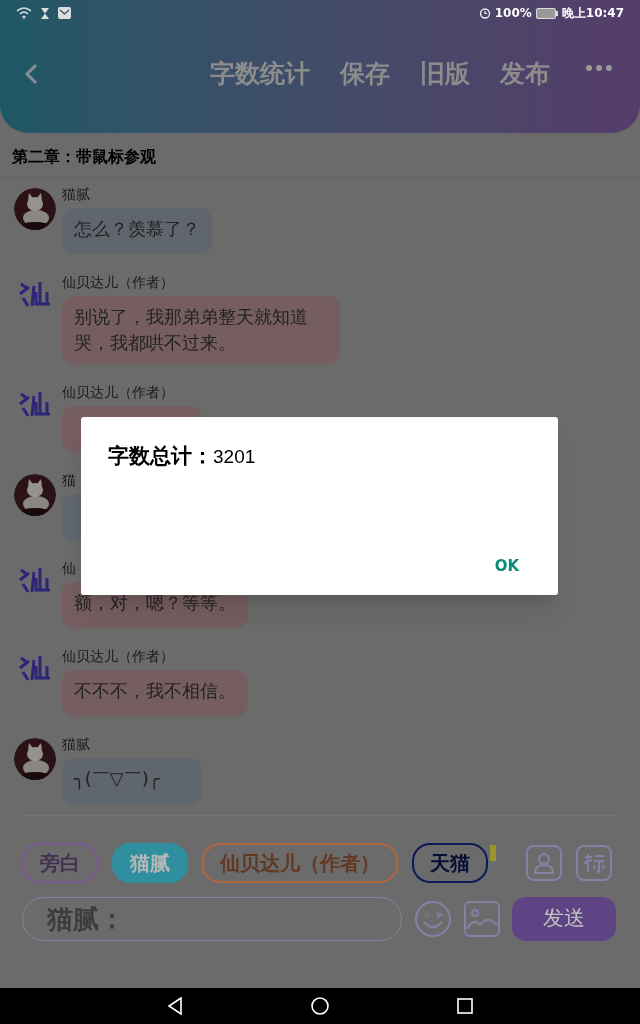  What do you see at coordinates (69, 480) in the screenshot?
I see `sender-name: 猫` at bounding box center [69, 480].